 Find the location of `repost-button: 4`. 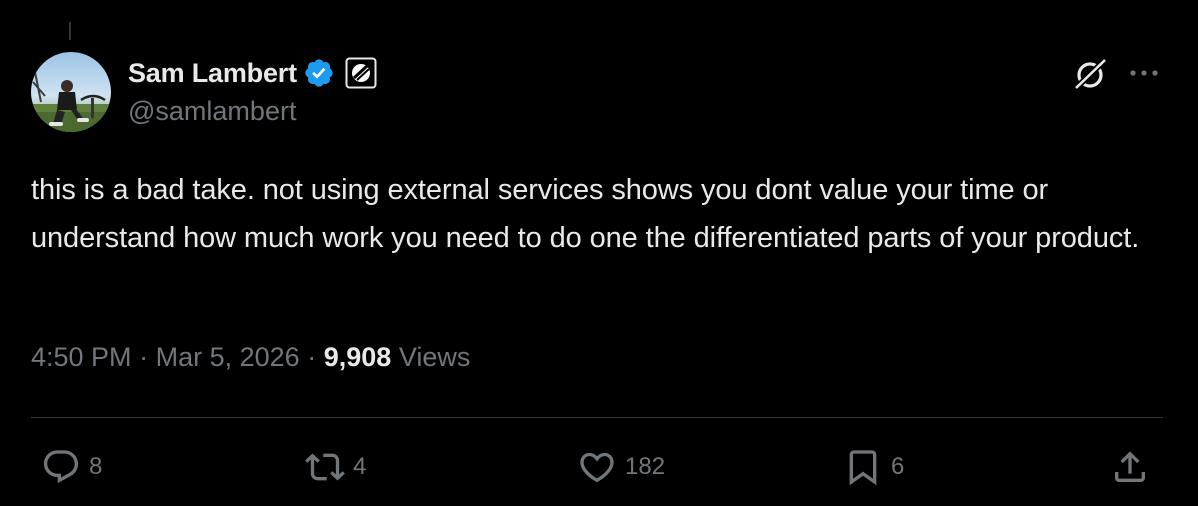

repost-button: 4 is located at coordinates (335, 467).